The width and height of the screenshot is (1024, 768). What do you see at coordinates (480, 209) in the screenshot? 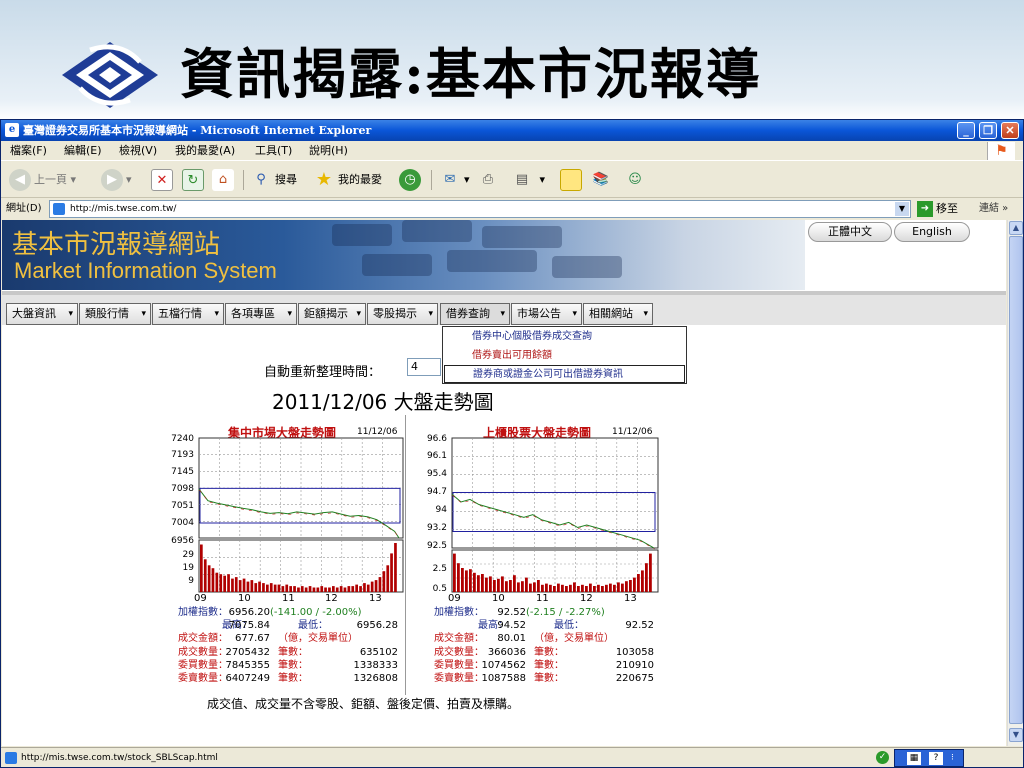
I see `address-input: http://mis.twse.com.tw/ ▼` at bounding box center [480, 209].